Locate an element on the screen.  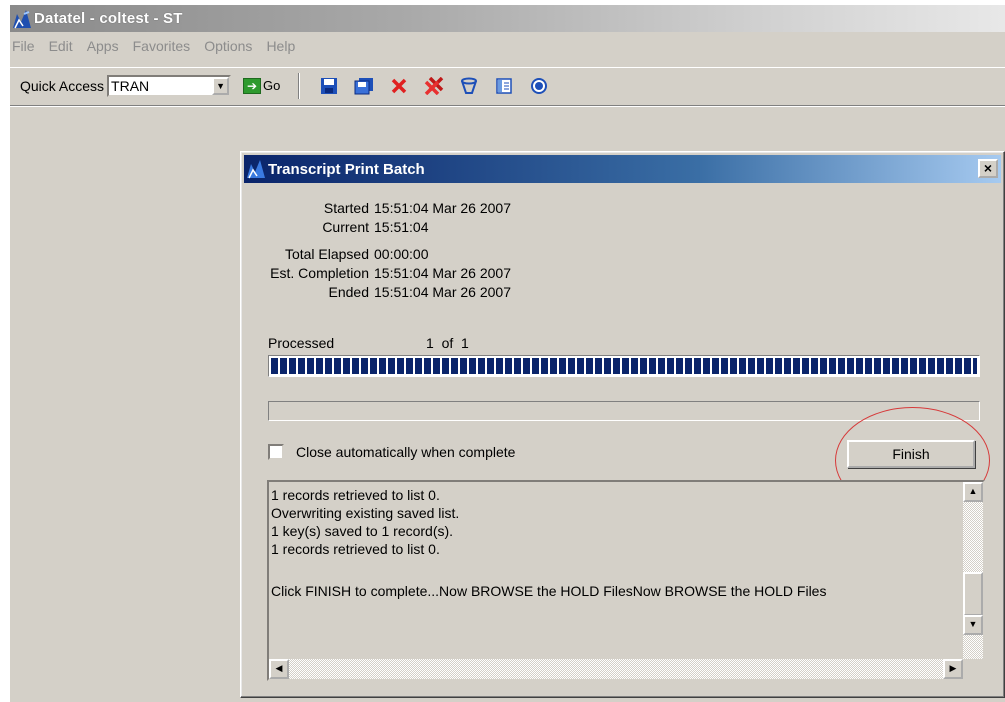
menu-apps: Apps is located at coordinates (103, 46).